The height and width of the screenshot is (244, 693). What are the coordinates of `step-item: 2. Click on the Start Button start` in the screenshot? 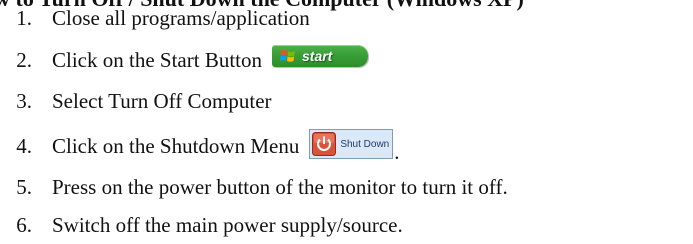 It's located at (184, 60).